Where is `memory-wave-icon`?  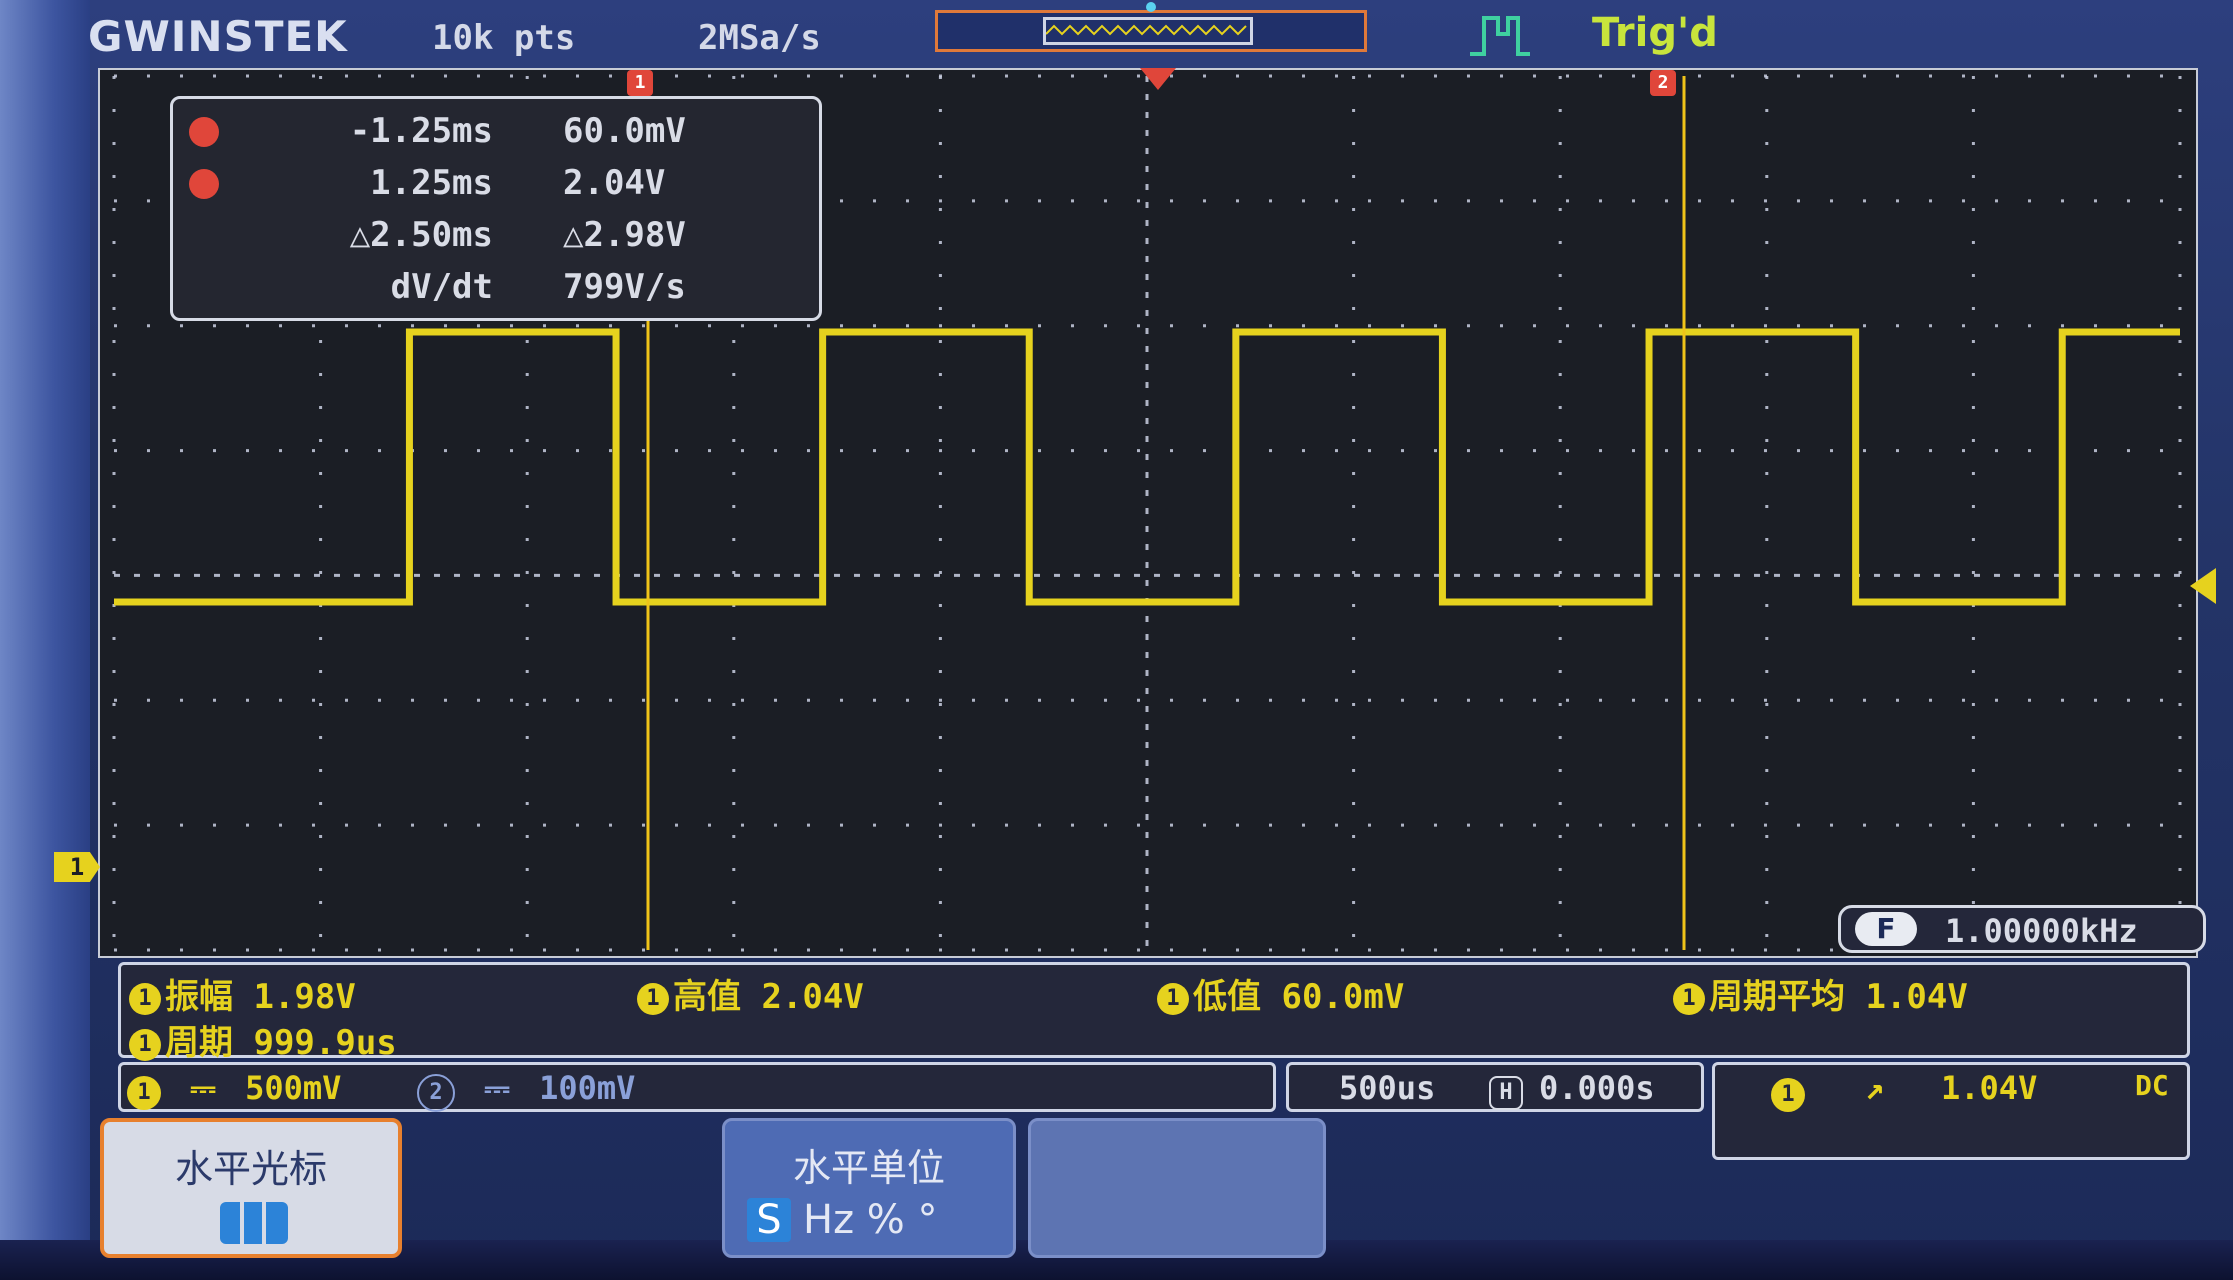
memory-wave-icon is located at coordinates (1146, 30).